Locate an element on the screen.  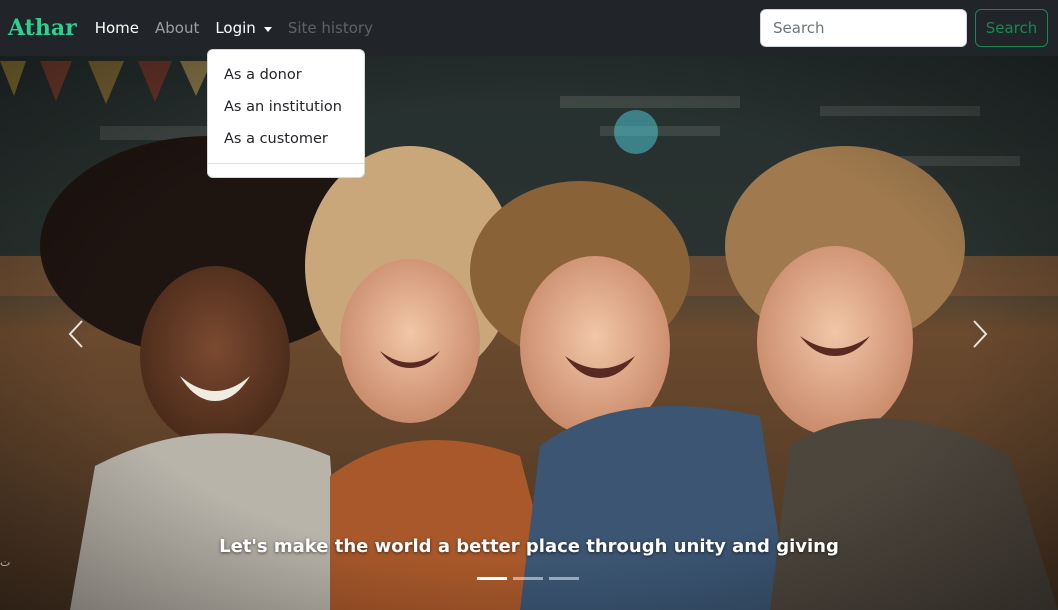
carousel-prev-button is located at coordinates (76, 334).